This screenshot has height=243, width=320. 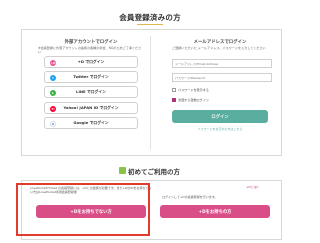 I want to click on highlight-box, so click(x=83, y=209).